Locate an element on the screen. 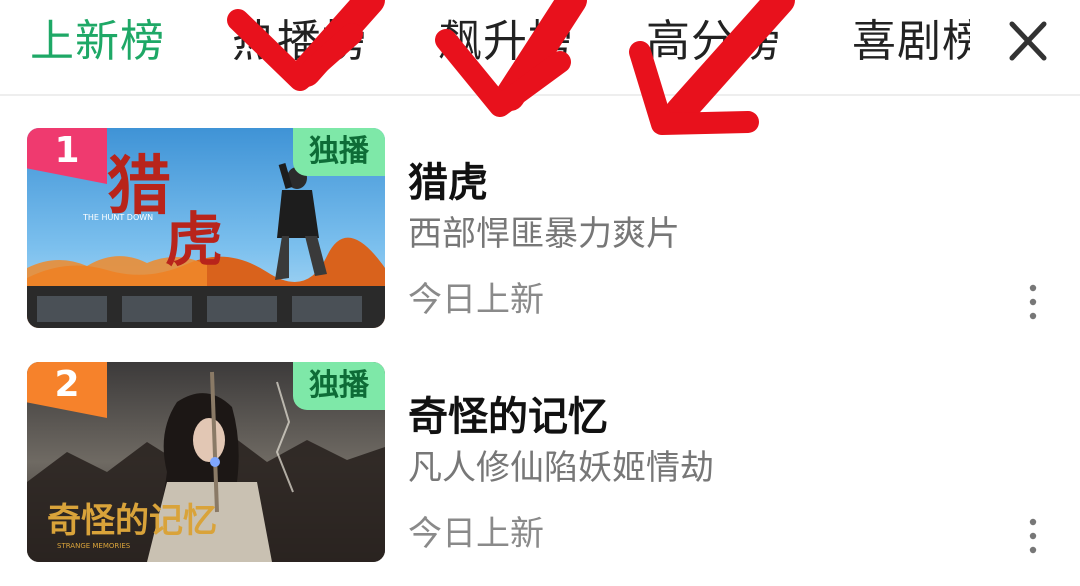 The image size is (1080, 586). tab-comedy-wrapper: 喜剧榜 is located at coordinates (911, 42).